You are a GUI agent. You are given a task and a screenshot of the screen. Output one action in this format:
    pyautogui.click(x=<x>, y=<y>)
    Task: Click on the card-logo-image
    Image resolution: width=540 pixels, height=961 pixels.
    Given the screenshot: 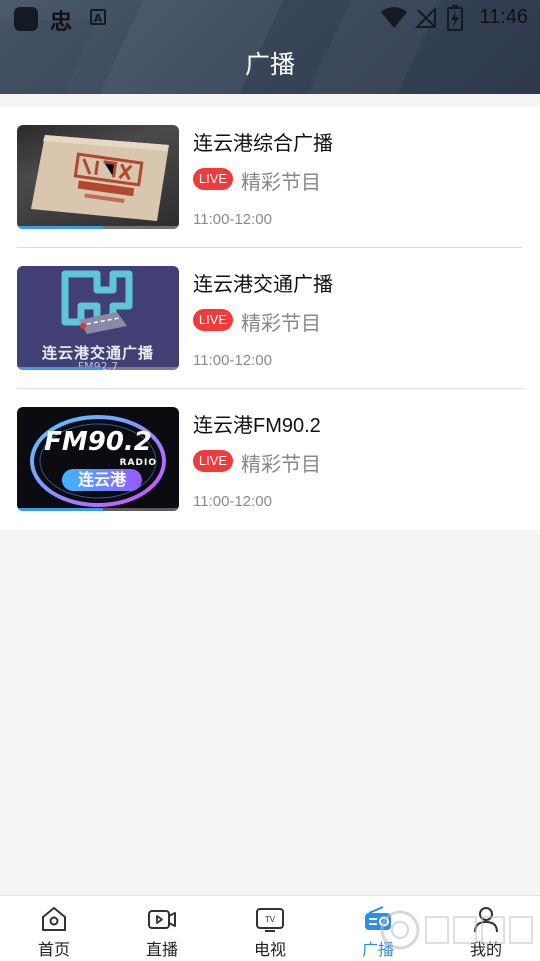 What is the action you would take?
    pyautogui.click(x=100, y=178)
    